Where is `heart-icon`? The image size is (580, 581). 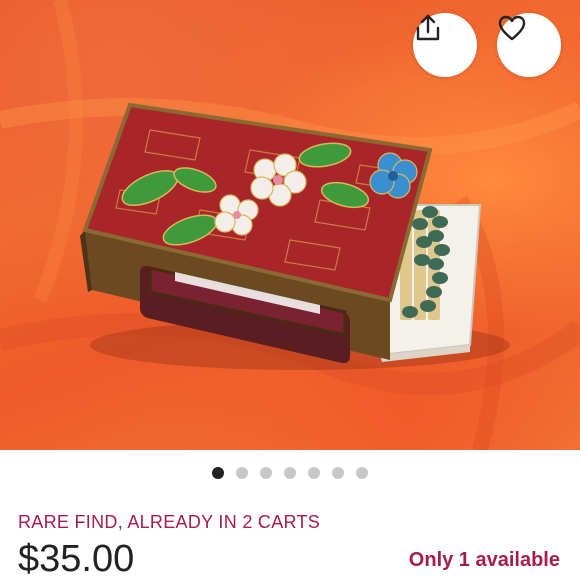
heart-icon is located at coordinates (512, 28).